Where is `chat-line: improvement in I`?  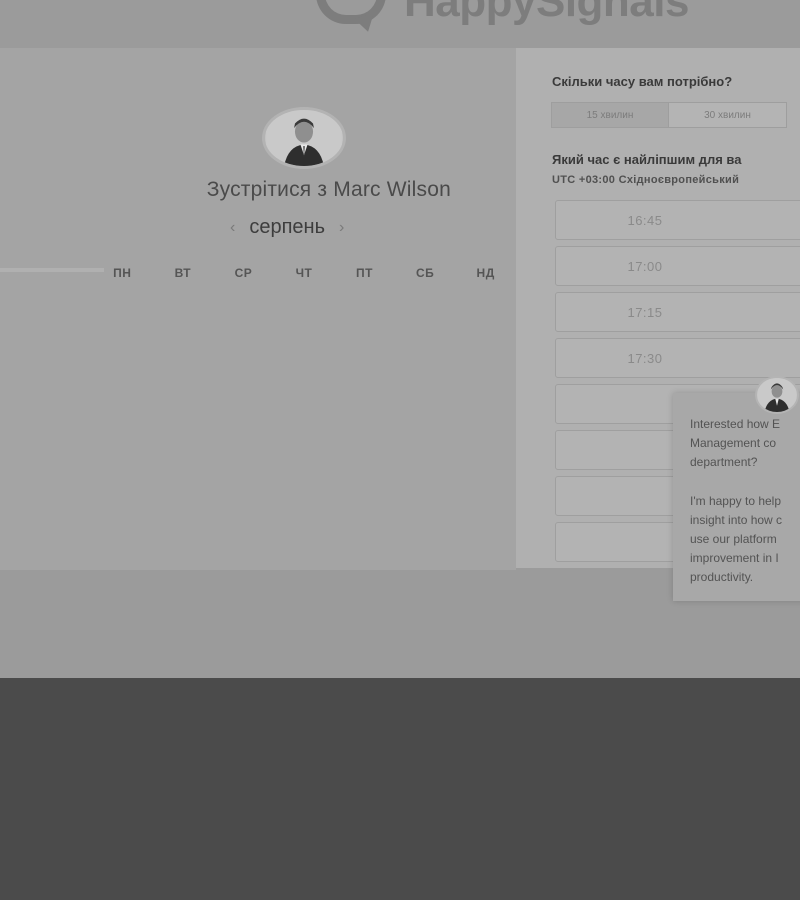
chat-line: improvement in I is located at coordinates (734, 558).